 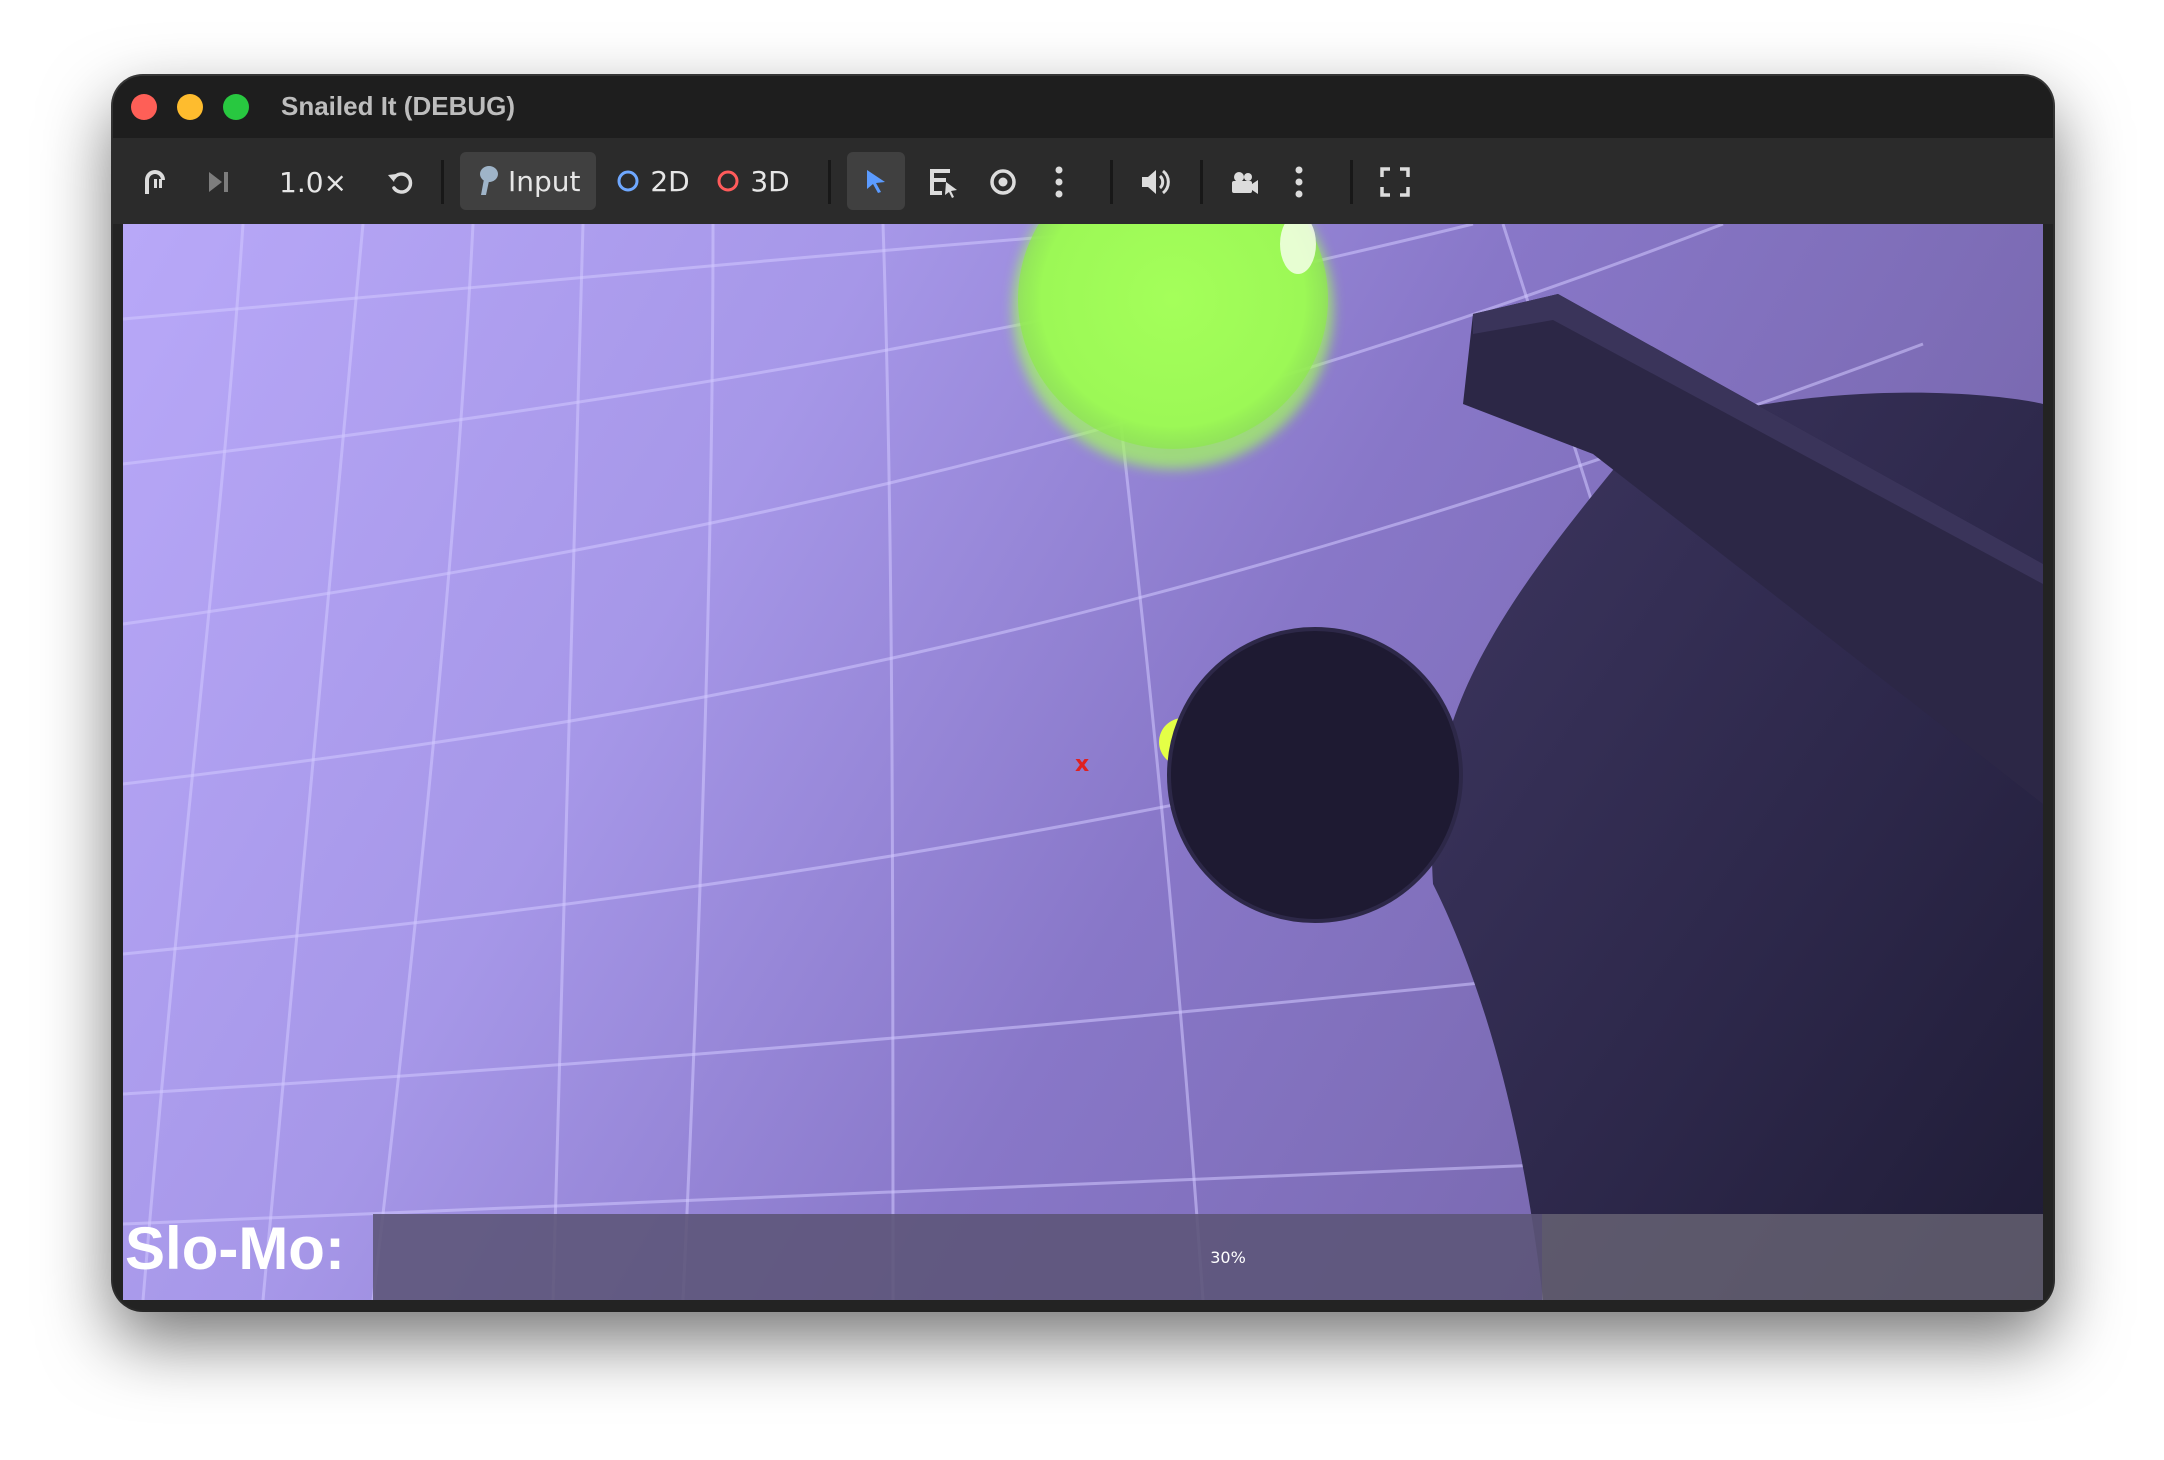 I want to click on game-toolbar: 1.0× Input 2D 3D, so click(x=1083, y=181).